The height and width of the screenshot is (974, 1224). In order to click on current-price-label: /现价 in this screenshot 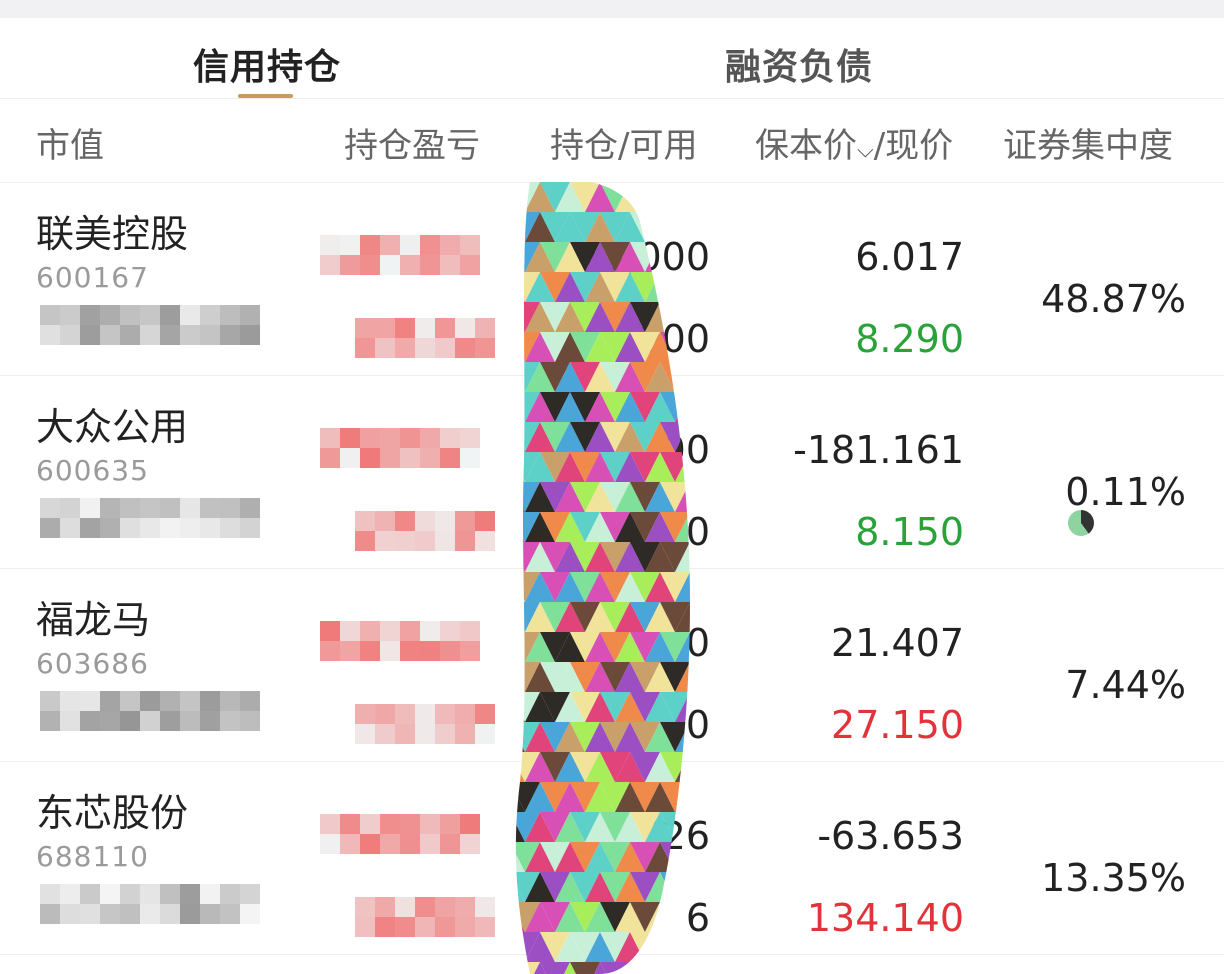, I will do `click(913, 146)`.